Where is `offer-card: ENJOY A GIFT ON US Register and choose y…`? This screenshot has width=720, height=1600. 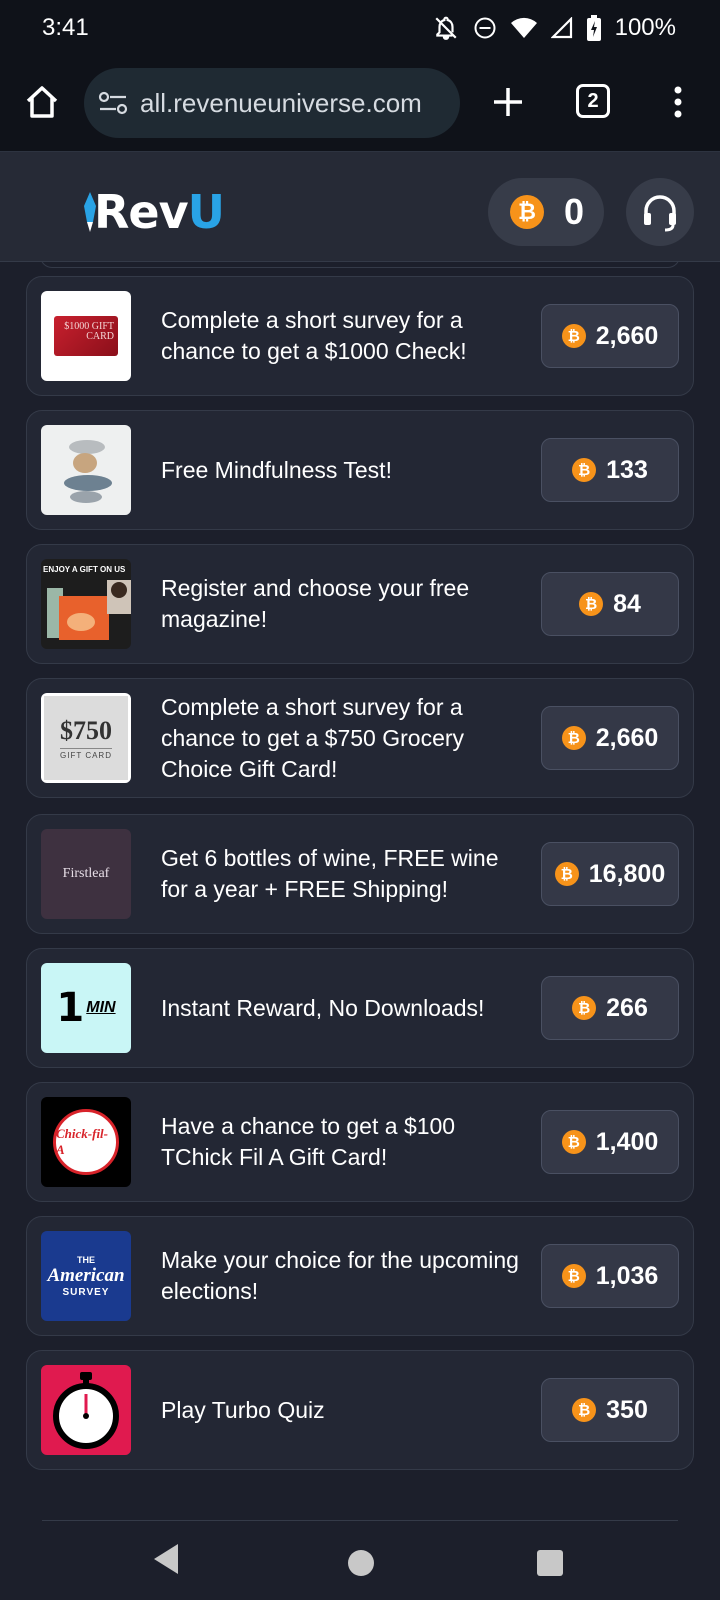
offer-card: ENJOY A GIFT ON US Register and choose y… is located at coordinates (360, 604).